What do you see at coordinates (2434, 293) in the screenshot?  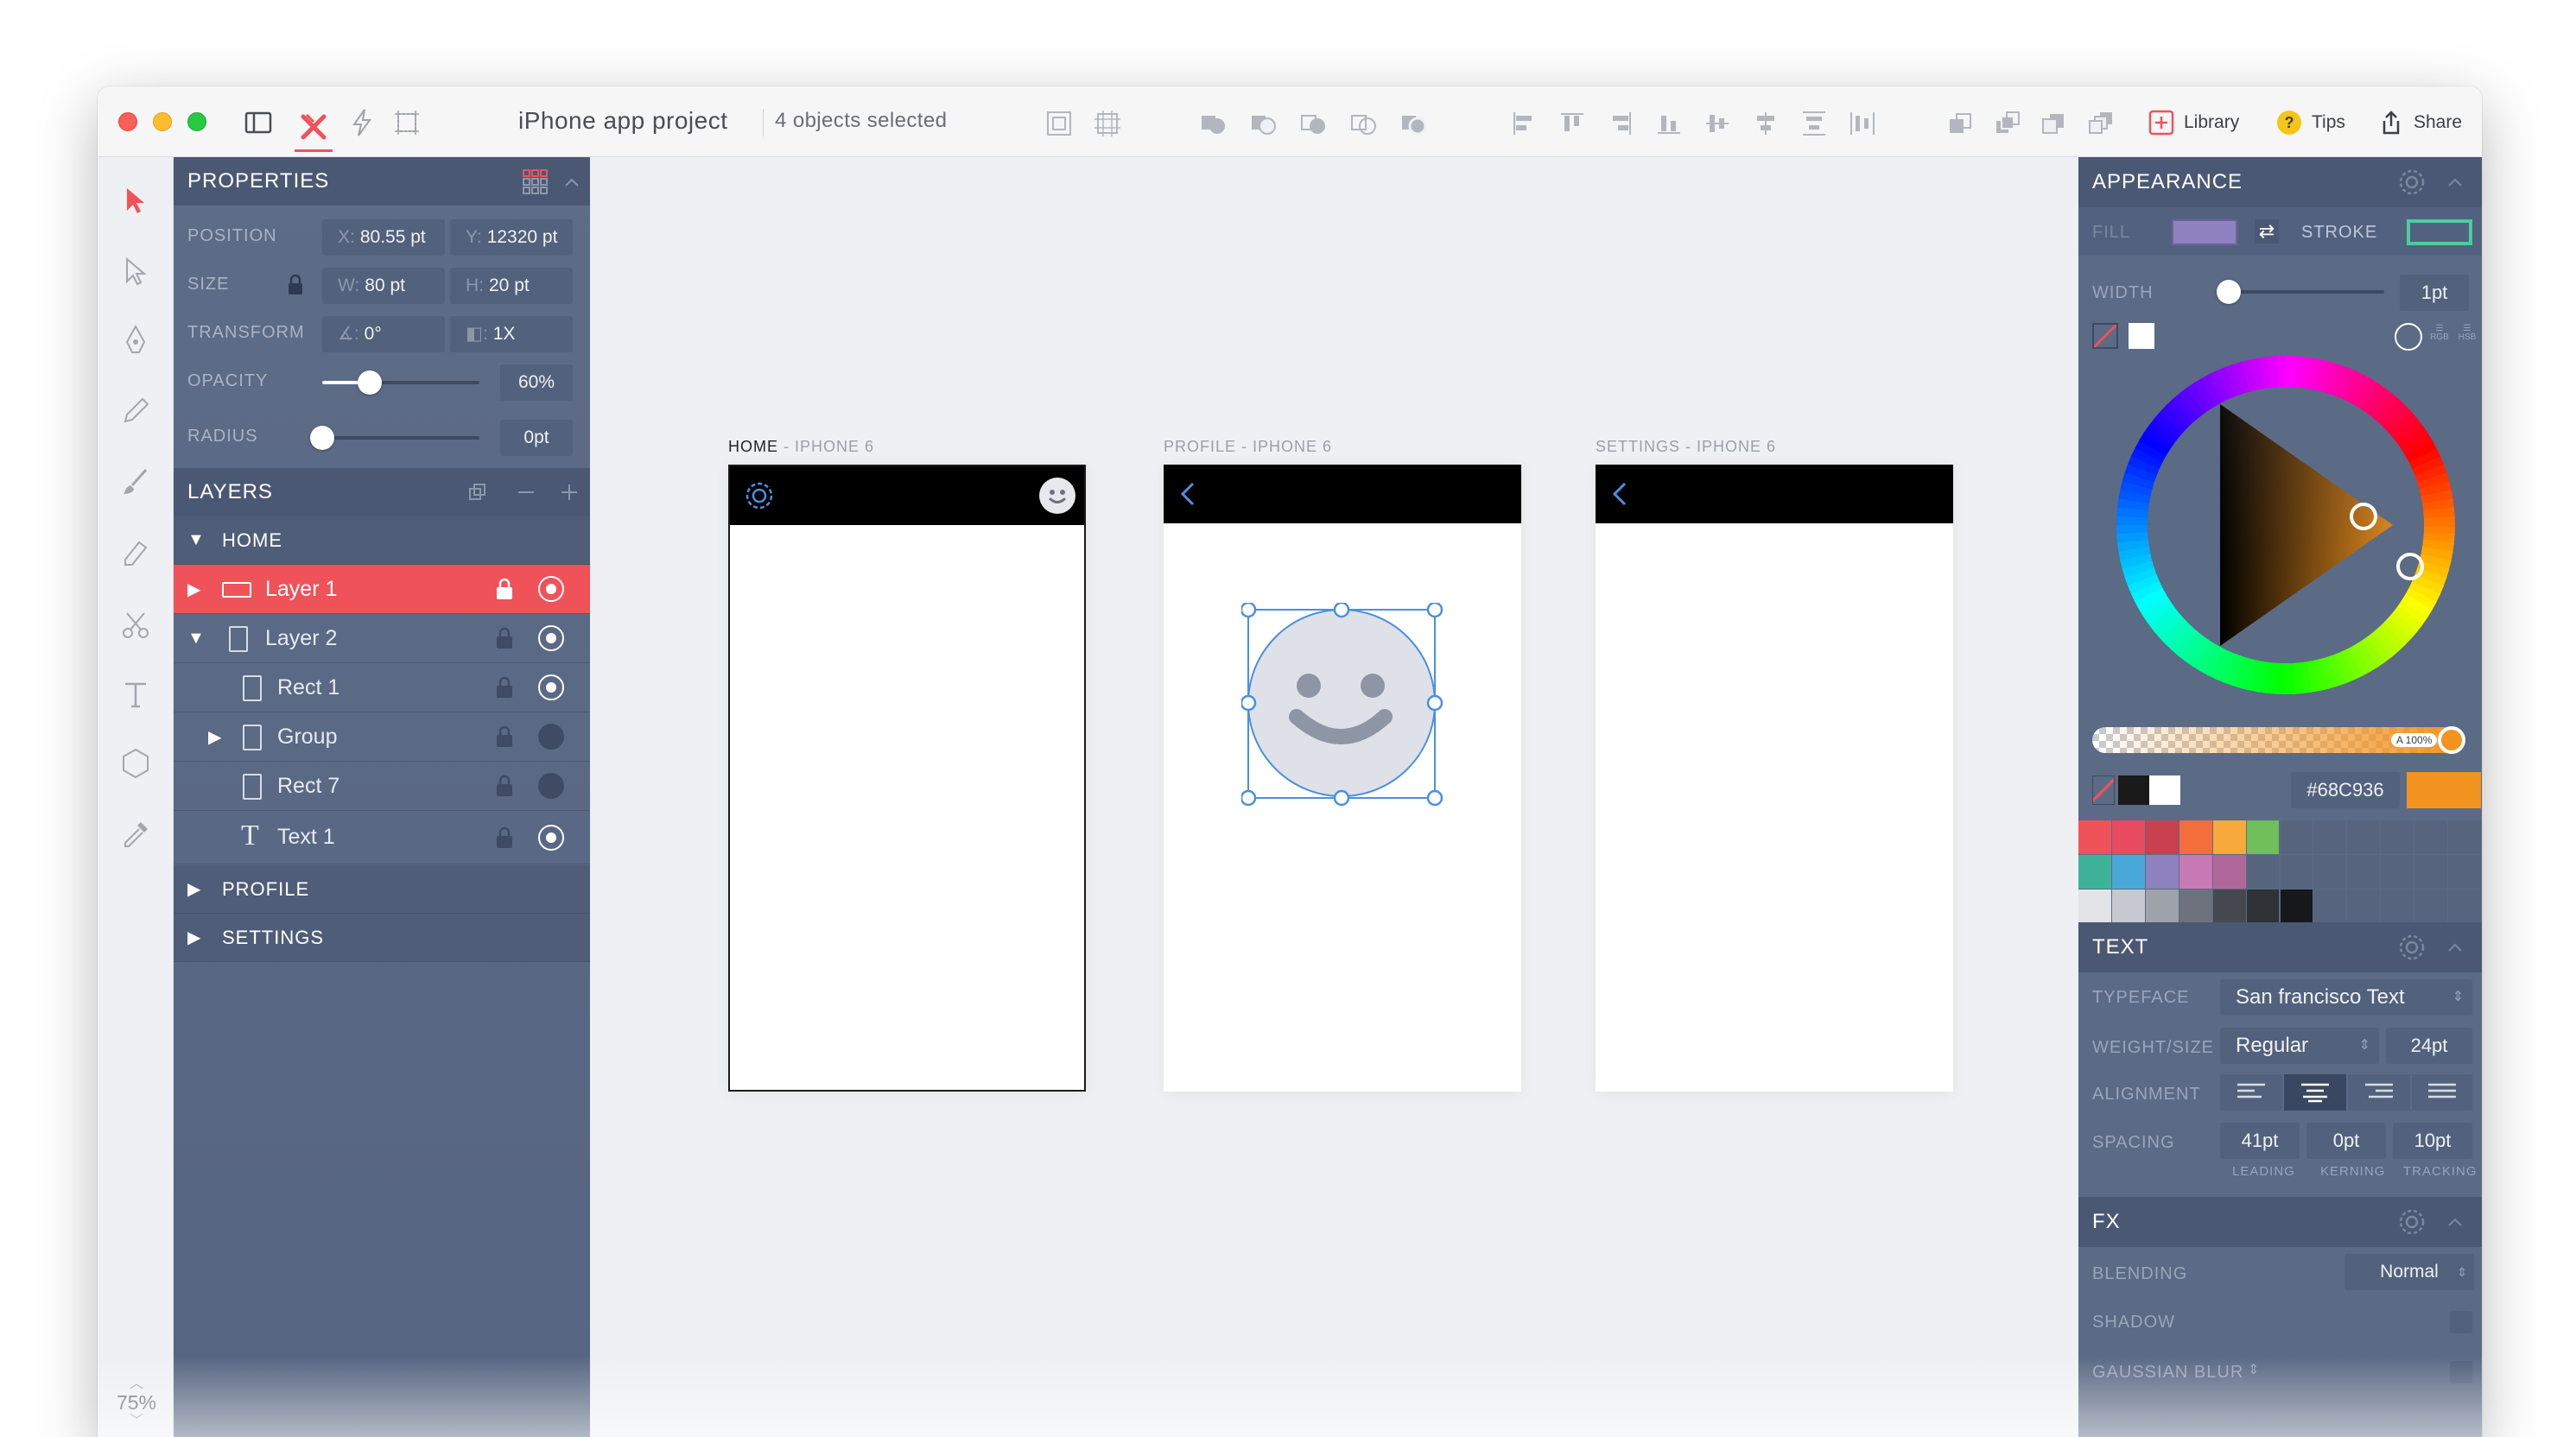 I see `stroke-width-field: 1pt` at bounding box center [2434, 293].